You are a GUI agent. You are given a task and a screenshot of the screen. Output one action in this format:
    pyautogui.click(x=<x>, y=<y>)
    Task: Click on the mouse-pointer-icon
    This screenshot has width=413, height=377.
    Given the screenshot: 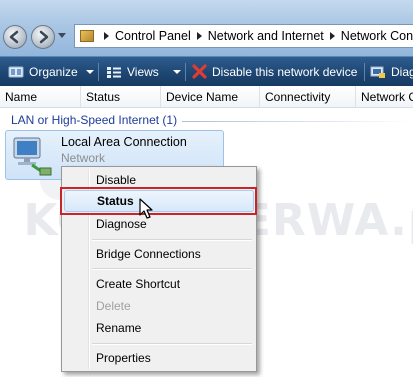 What is the action you would take?
    pyautogui.click(x=146, y=208)
    